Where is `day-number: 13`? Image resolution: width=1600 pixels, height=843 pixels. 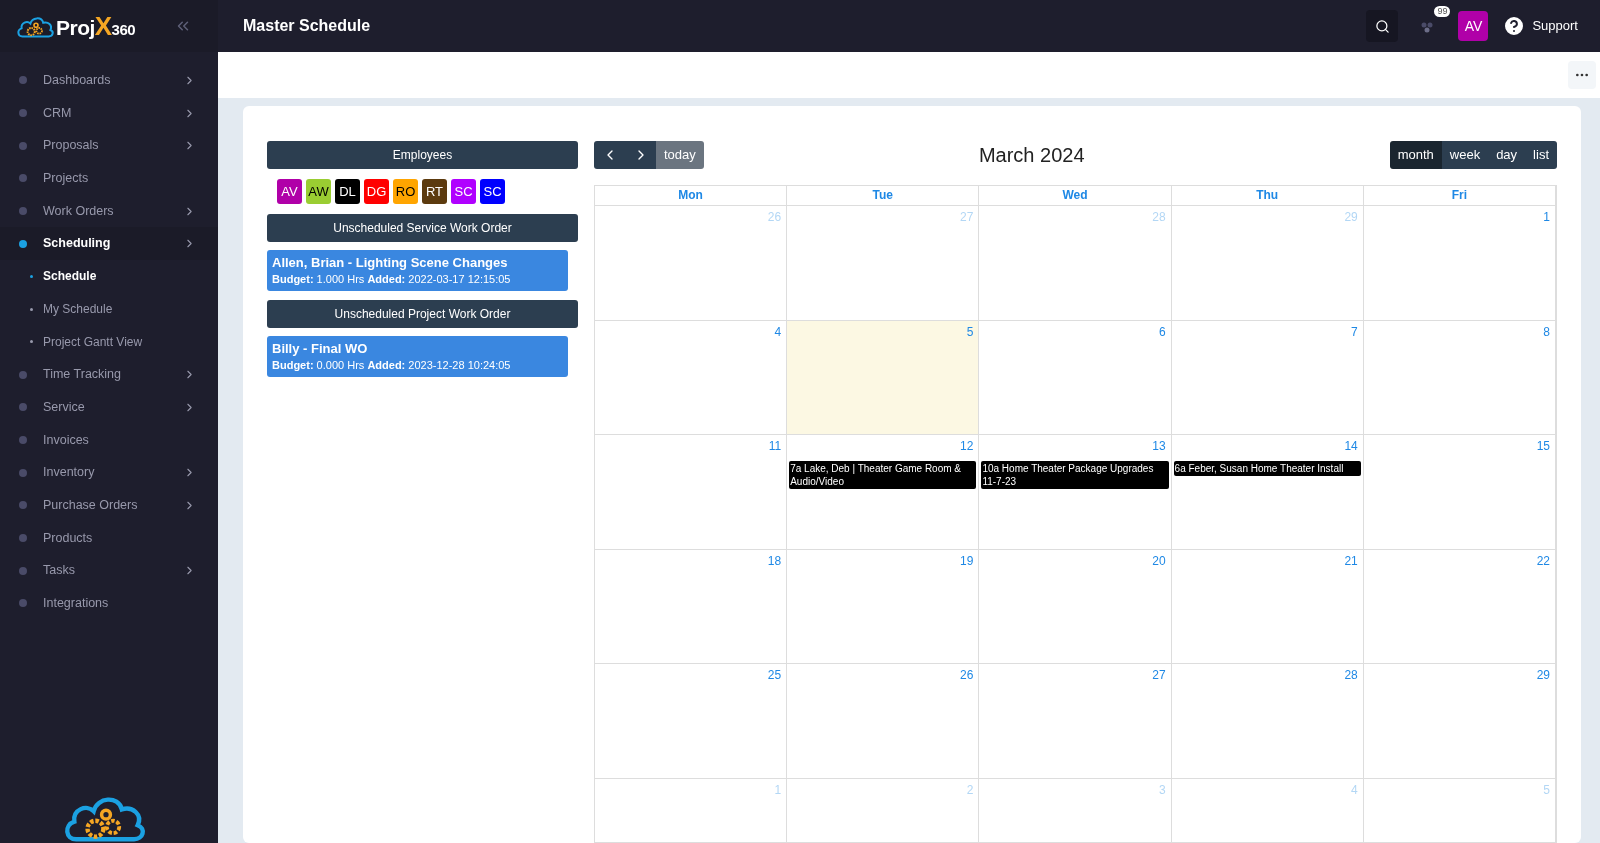
day-number: 13 is located at coordinates (1159, 446).